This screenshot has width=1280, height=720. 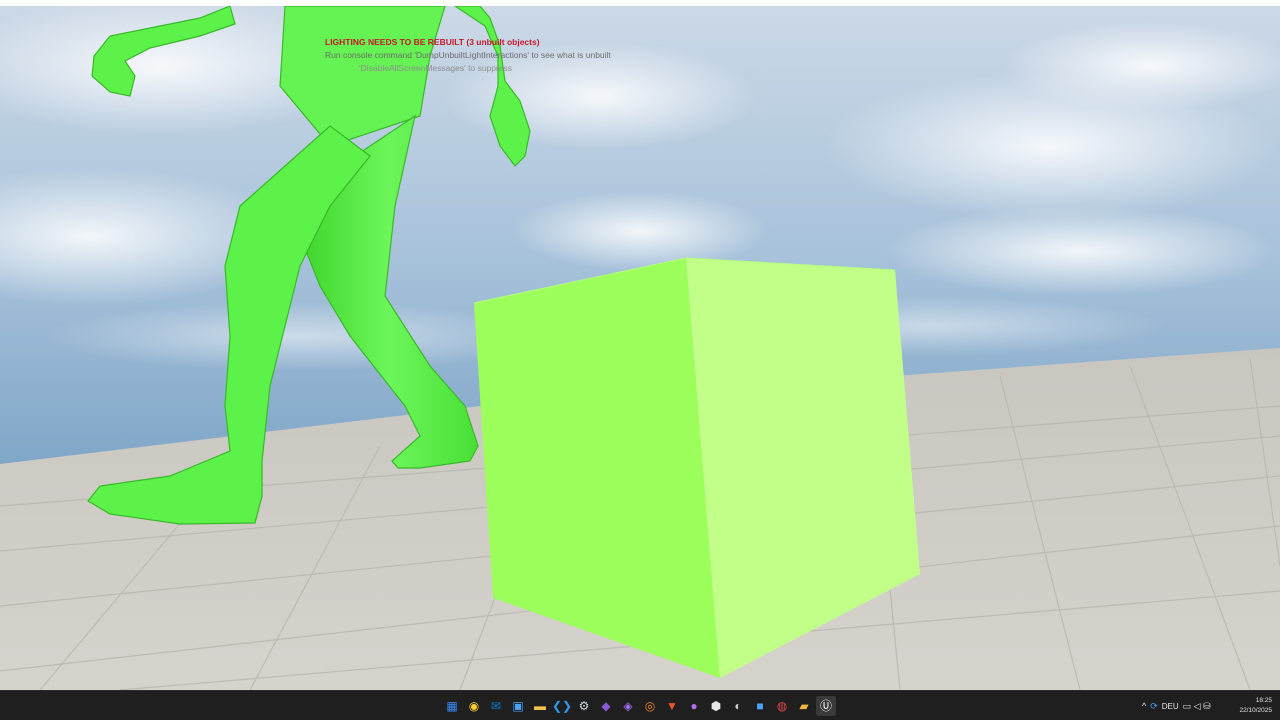 I want to click on tool-icon: ⬢, so click(x=716, y=706).